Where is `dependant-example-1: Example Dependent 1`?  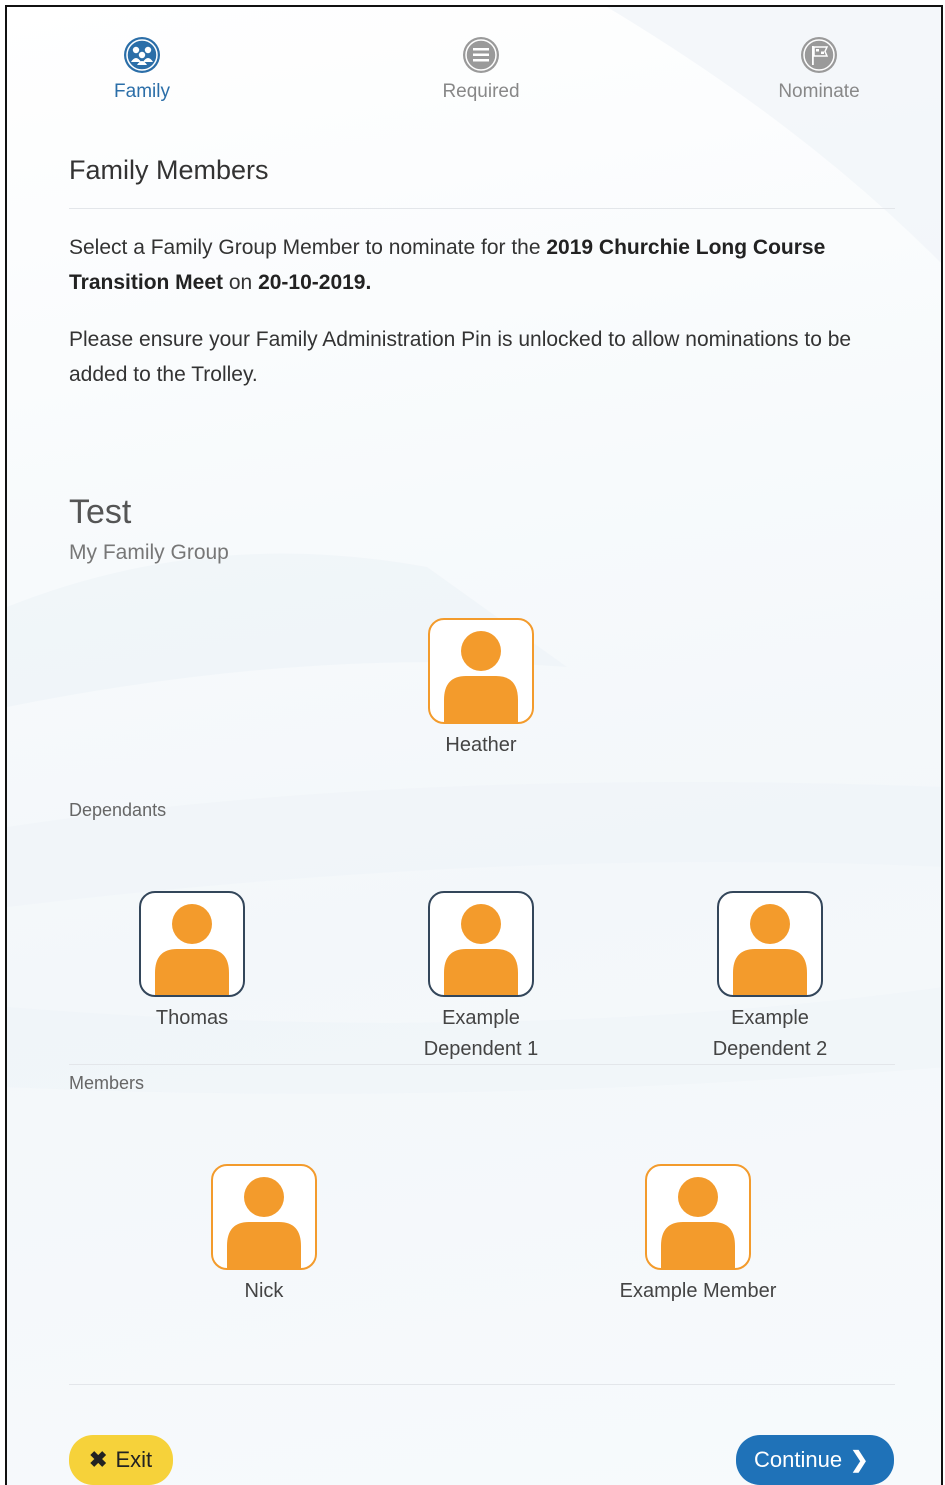 dependant-example-1: Example Dependent 1 is located at coordinates (481, 978).